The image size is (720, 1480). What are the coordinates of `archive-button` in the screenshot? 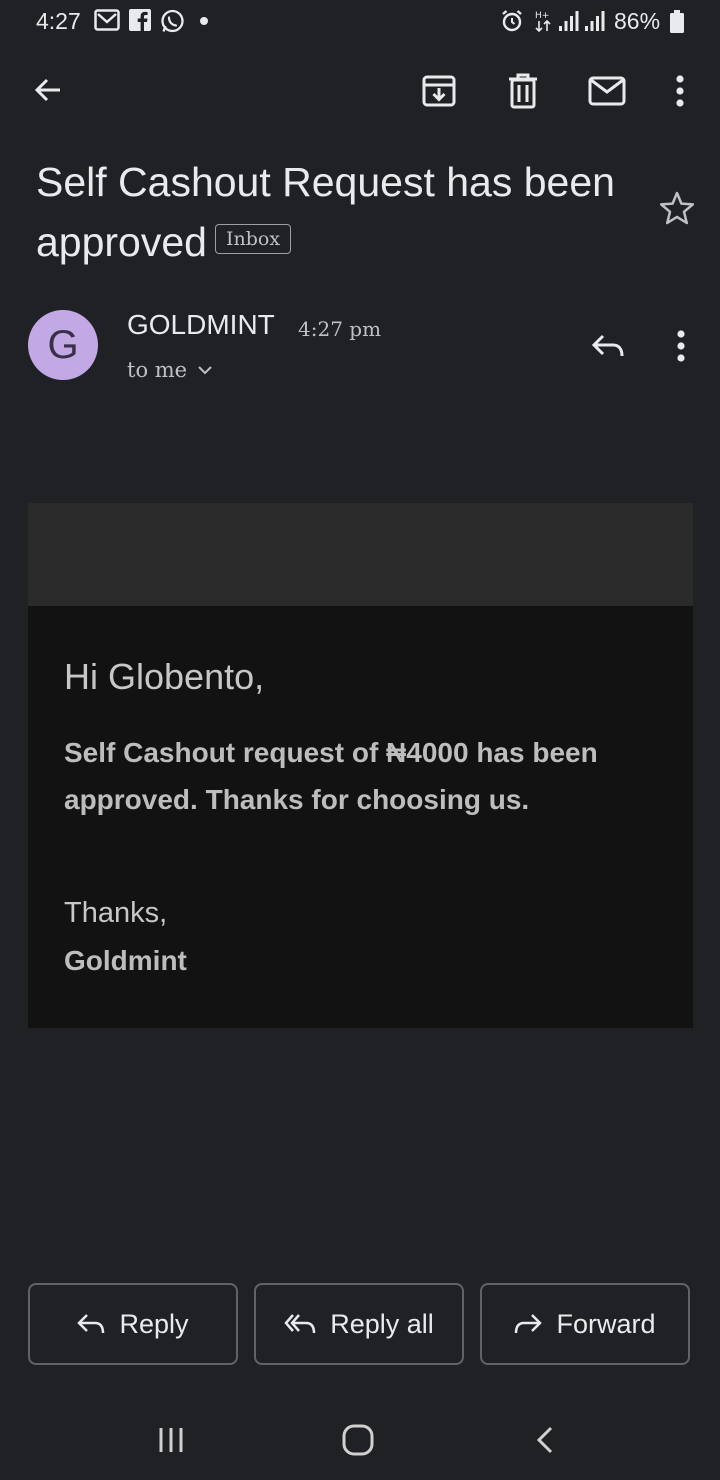 It's located at (439, 91).